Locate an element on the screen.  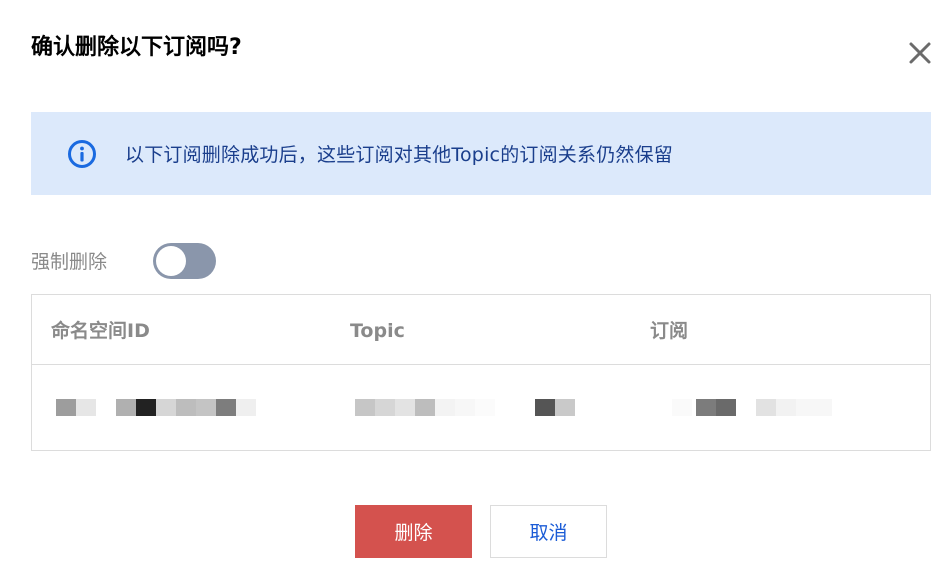
notice-text: 以下订阅删除成功后，这些订阅对其他Topic的订阅关系仍然保留 is located at coordinates (399, 155).